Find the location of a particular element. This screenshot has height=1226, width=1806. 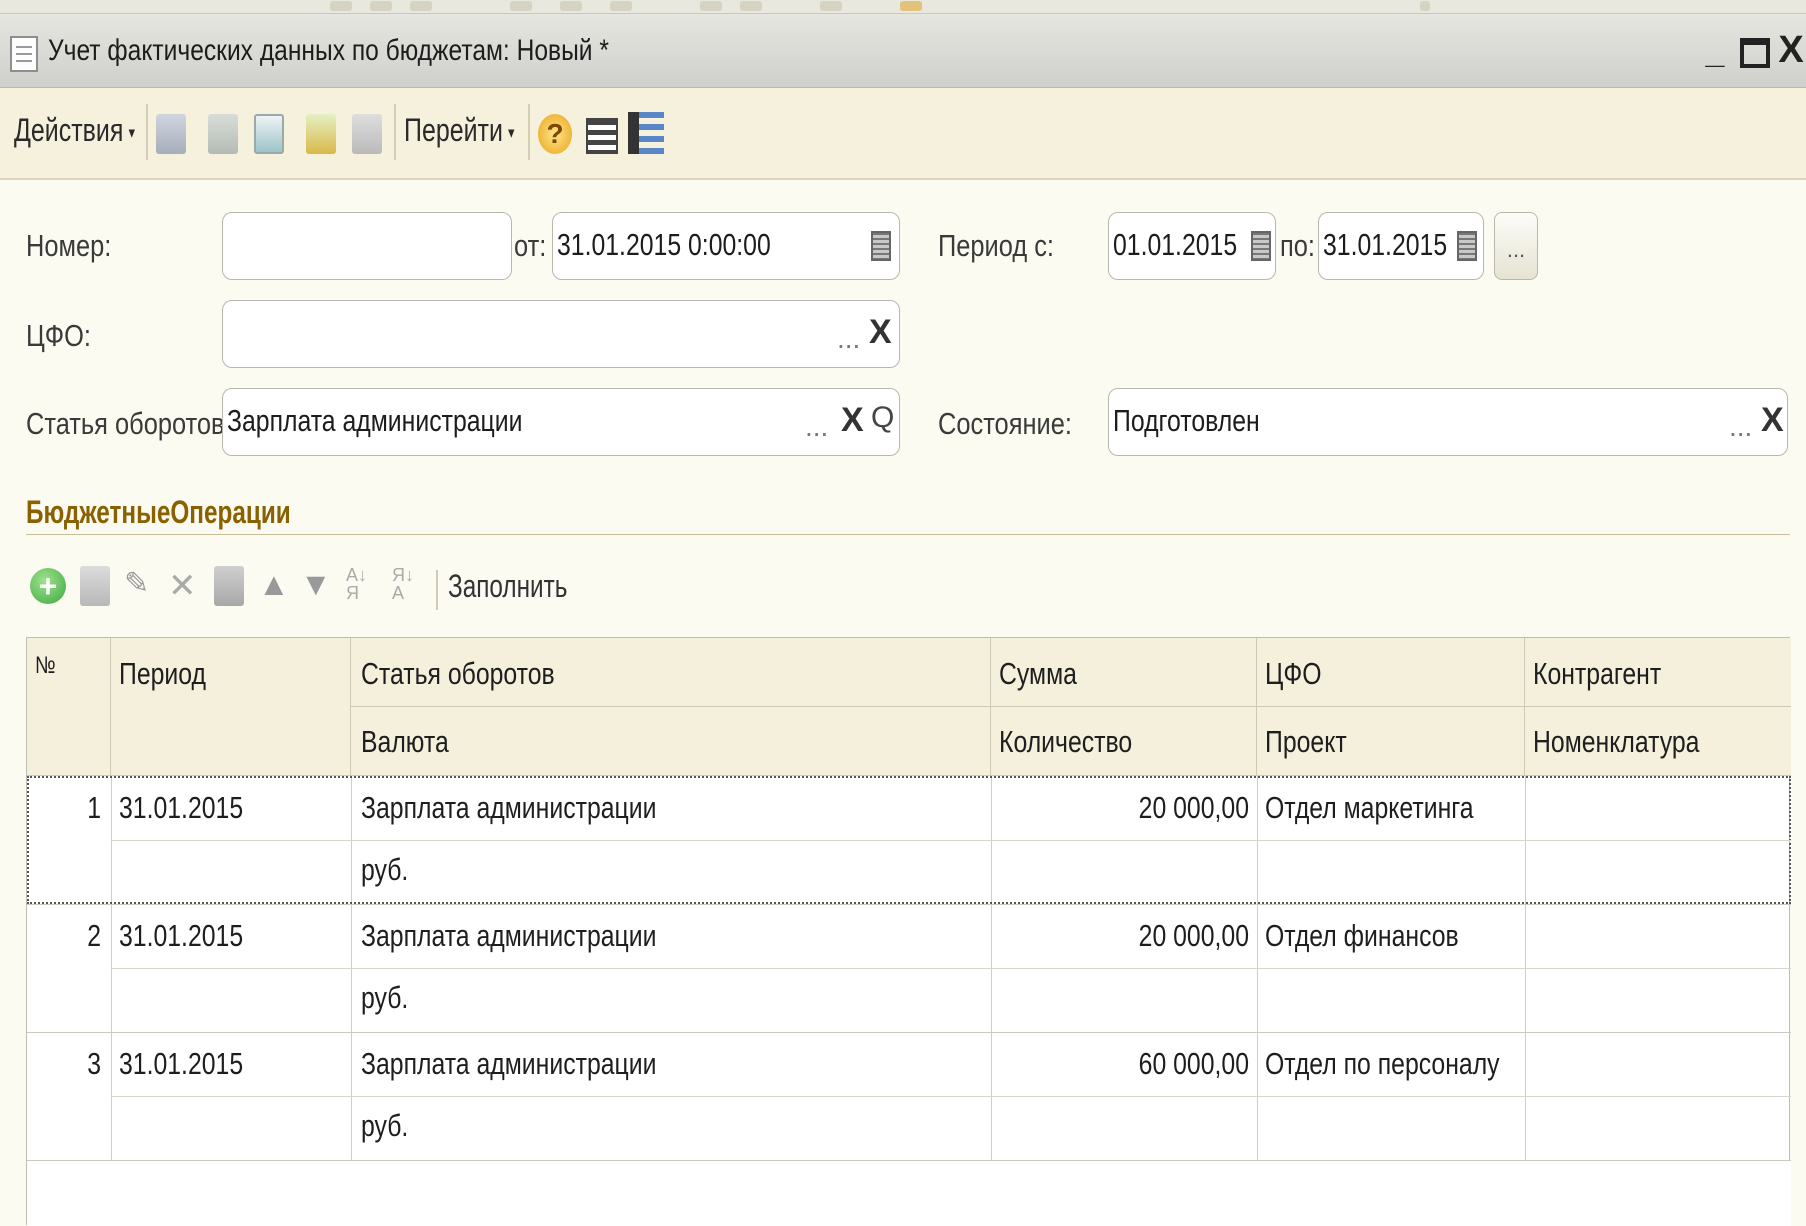

minimize-button: _ is located at coordinates (1715, 52).